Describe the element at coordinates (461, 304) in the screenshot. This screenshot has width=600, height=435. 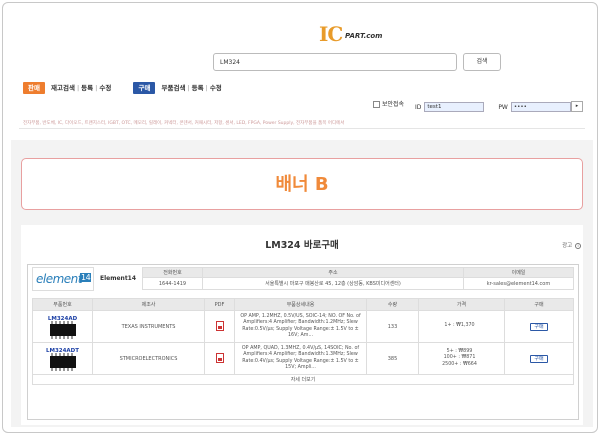
I see `col-price: 가격` at that location.